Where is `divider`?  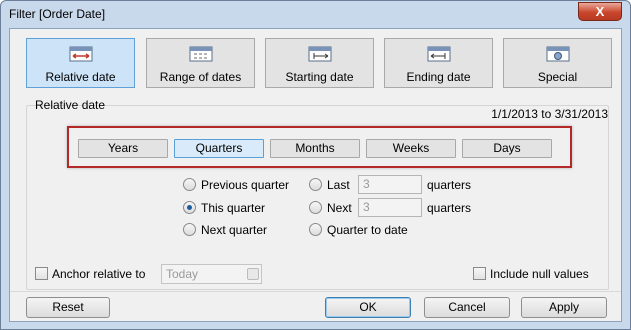
divider is located at coordinates (315, 291).